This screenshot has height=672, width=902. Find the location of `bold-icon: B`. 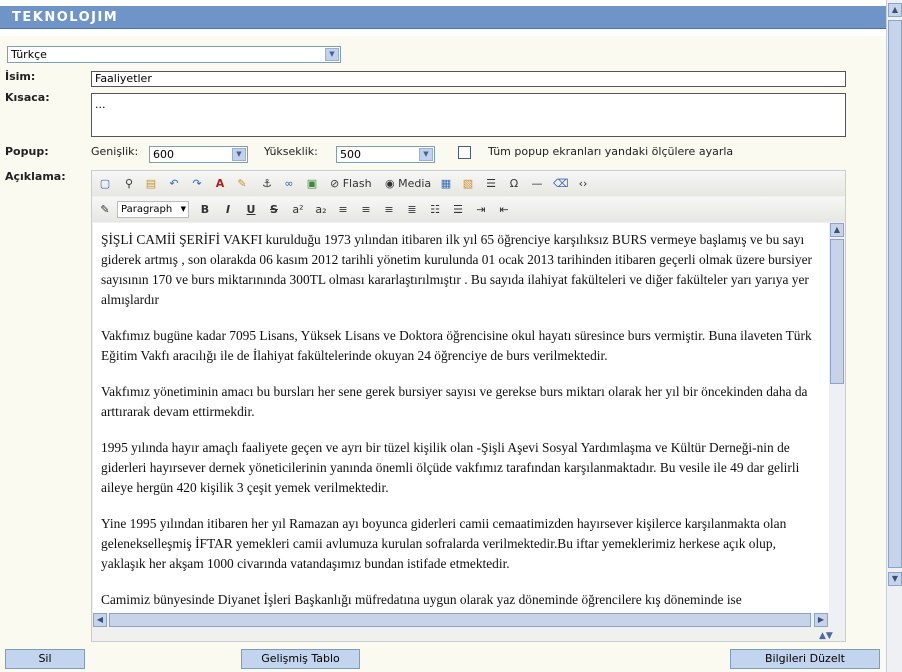

bold-icon: B is located at coordinates (205, 209).